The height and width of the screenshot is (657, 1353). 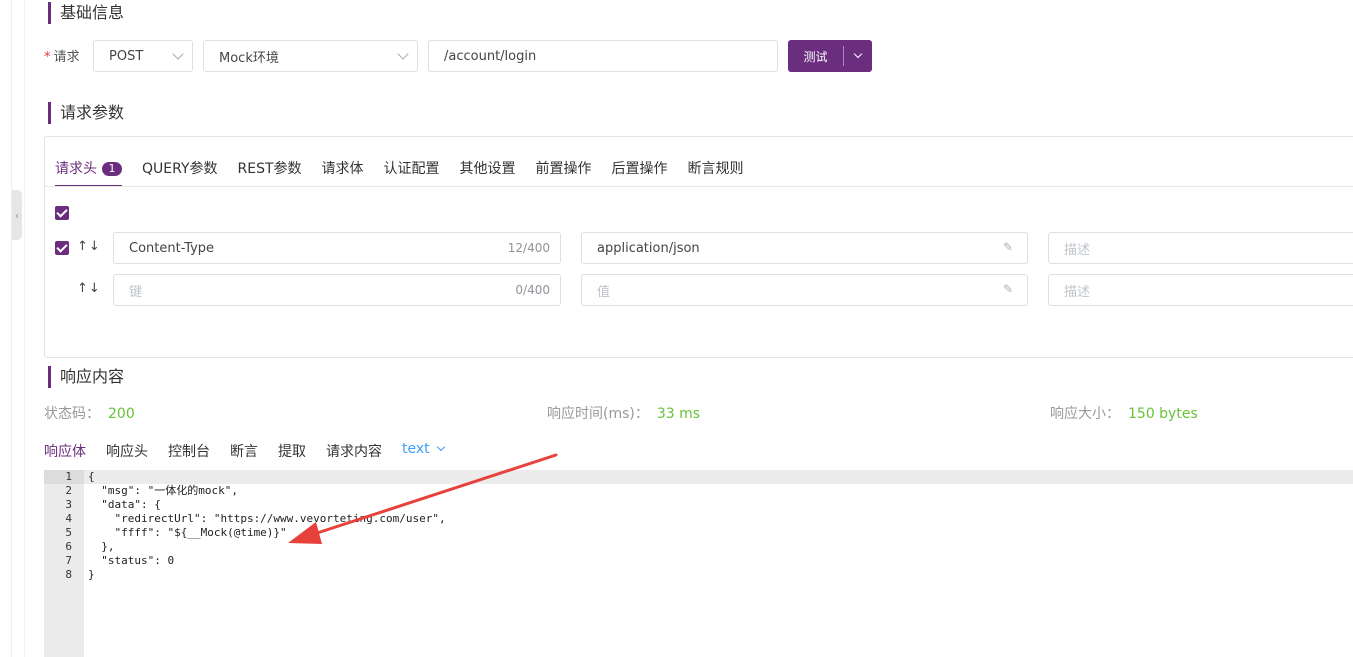 I want to click on line-code: }, so click(x=91, y=574).